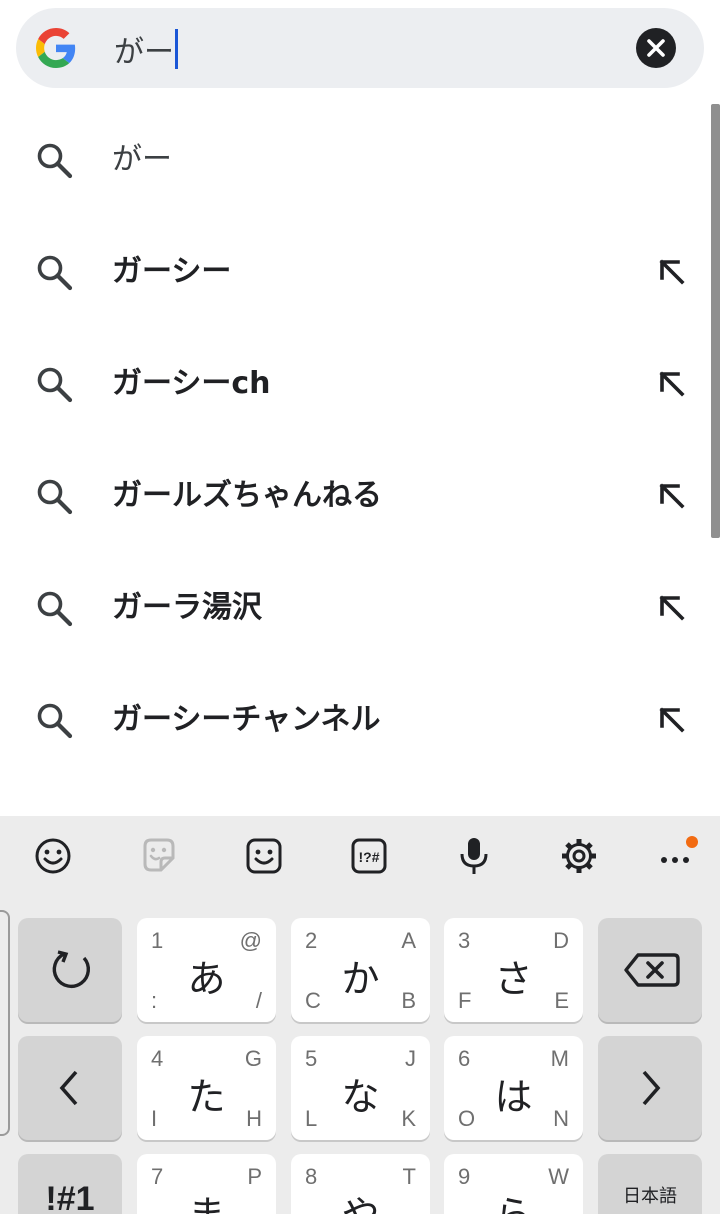 Image resolution: width=720 pixels, height=1214 pixels. I want to click on key-label: 日本語, so click(650, 1196).